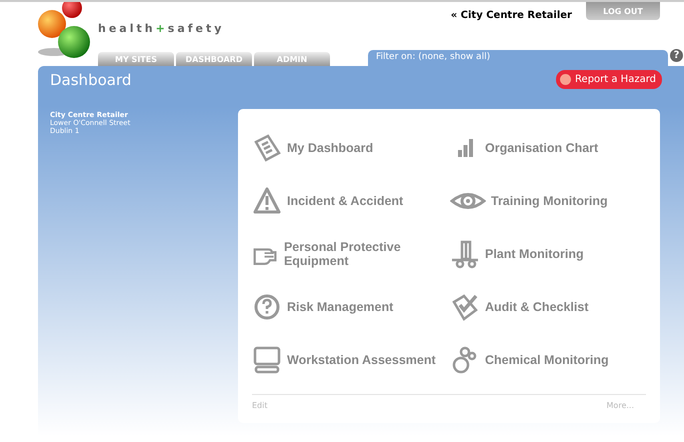 The image size is (684, 442). Describe the element at coordinates (136, 59) in the screenshot. I see `nav-tab: MY SITES` at that location.